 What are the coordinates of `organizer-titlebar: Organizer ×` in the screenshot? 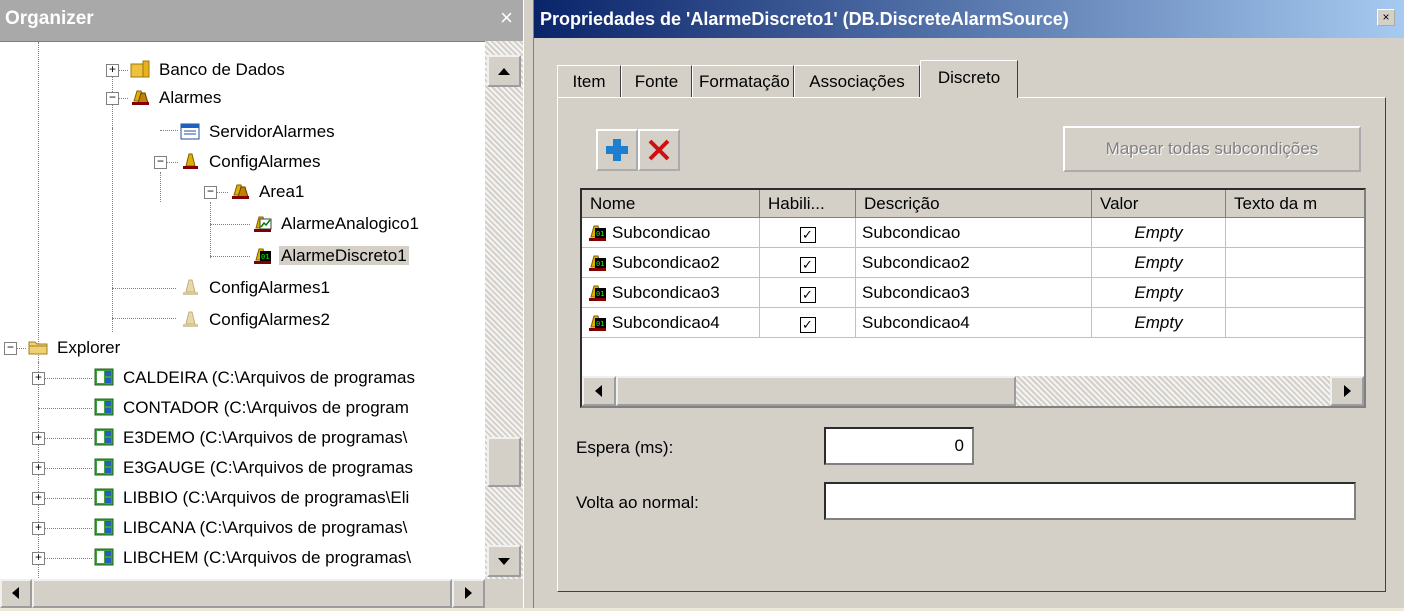 It's located at (261, 20).